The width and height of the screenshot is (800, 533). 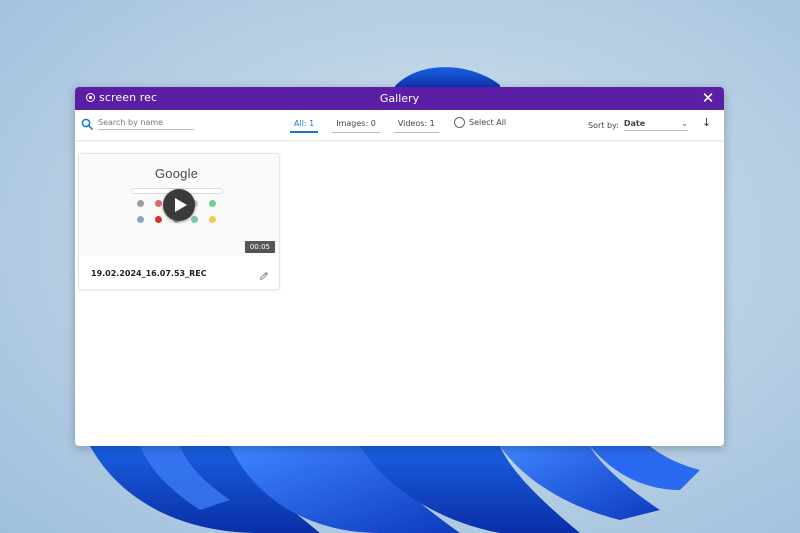 What do you see at coordinates (706, 122) in the screenshot?
I see `arrow-down-icon: ↓` at bounding box center [706, 122].